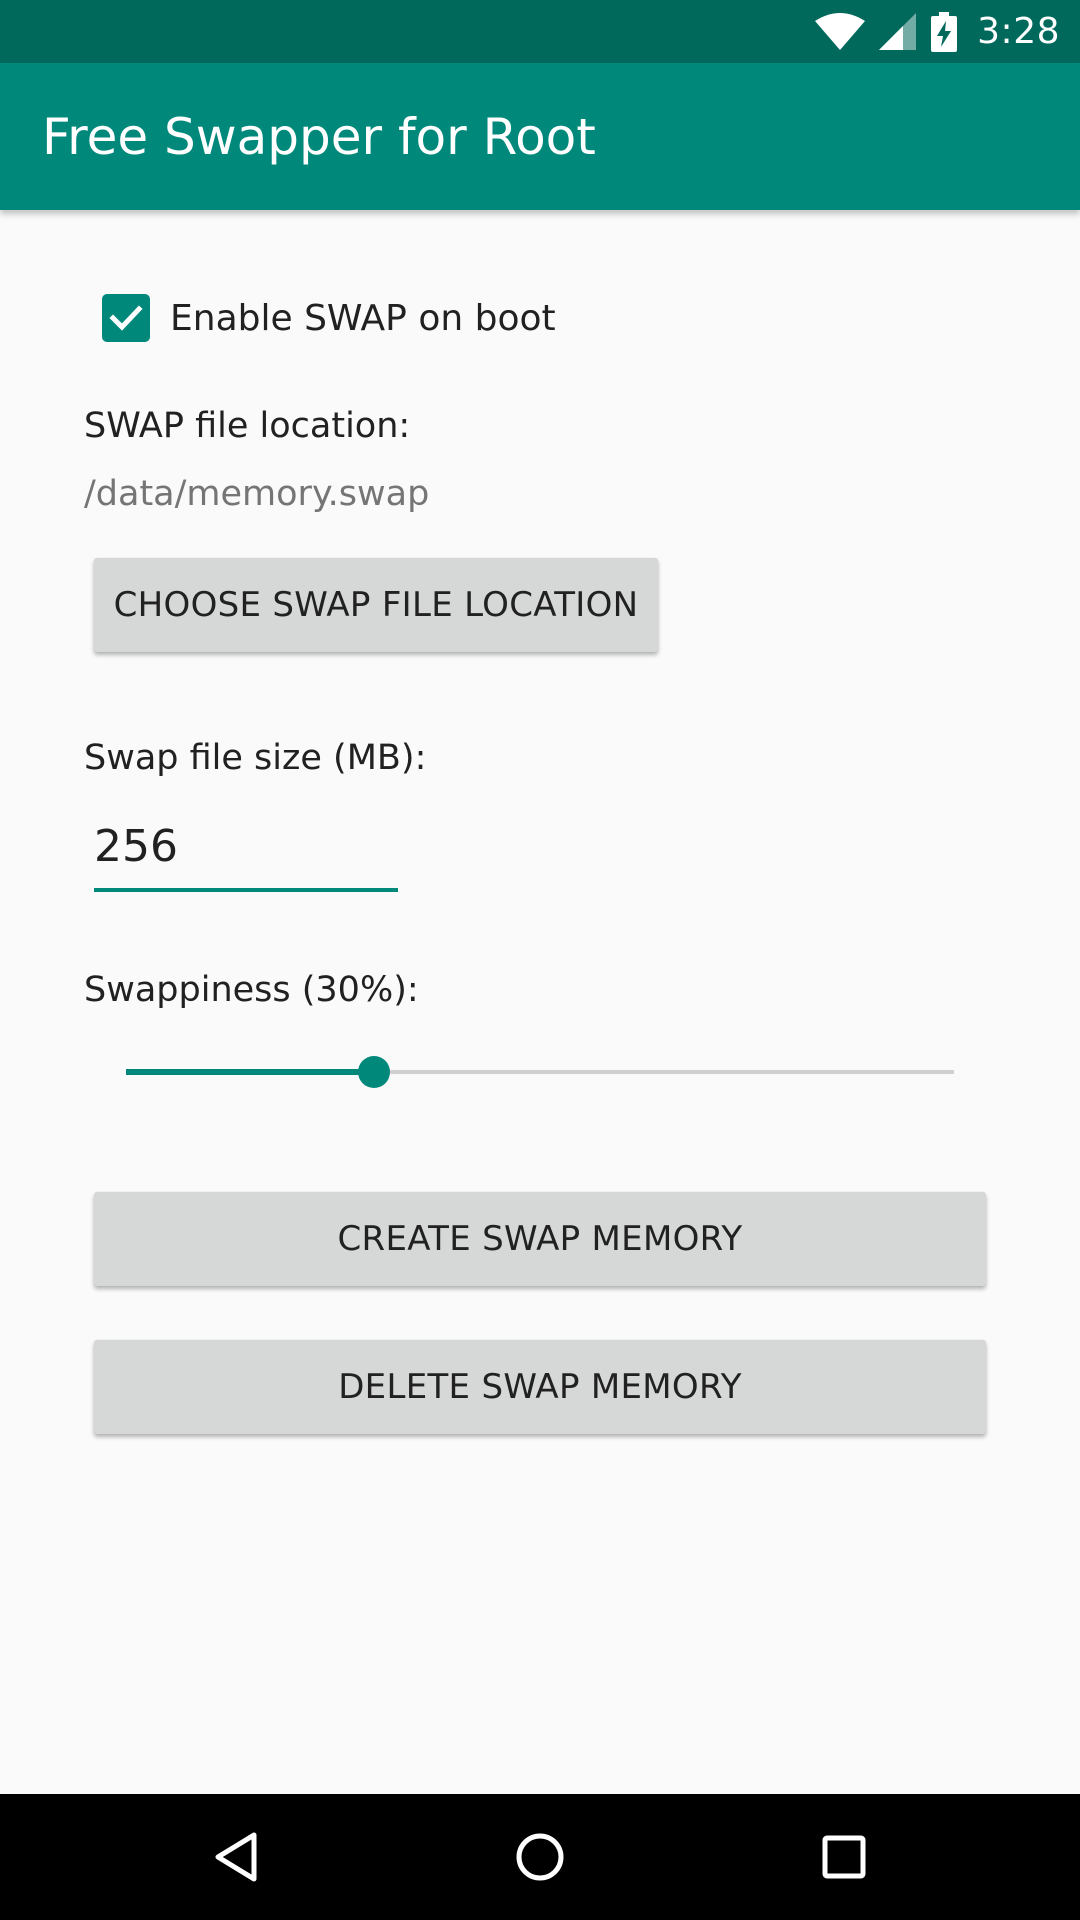 The height and width of the screenshot is (1920, 1080). Describe the element at coordinates (540, 1072) in the screenshot. I see `swappiness-slider` at that location.